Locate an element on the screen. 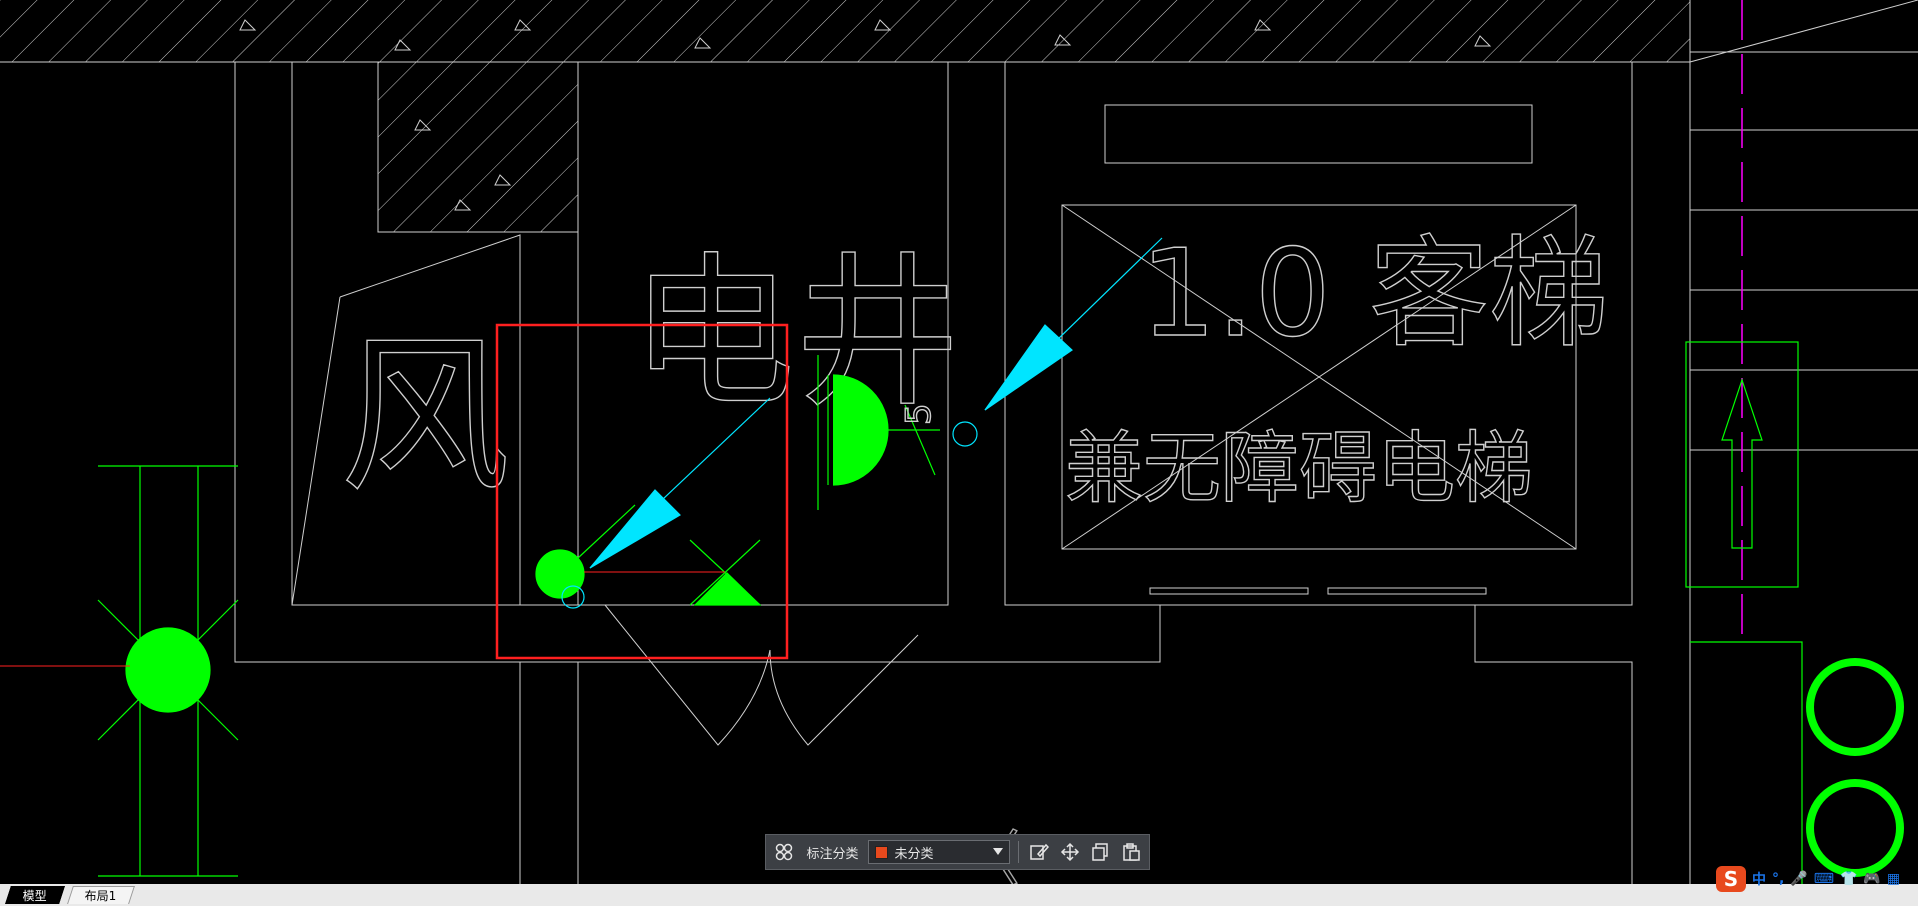  grid-icon is located at coordinates (784, 852).